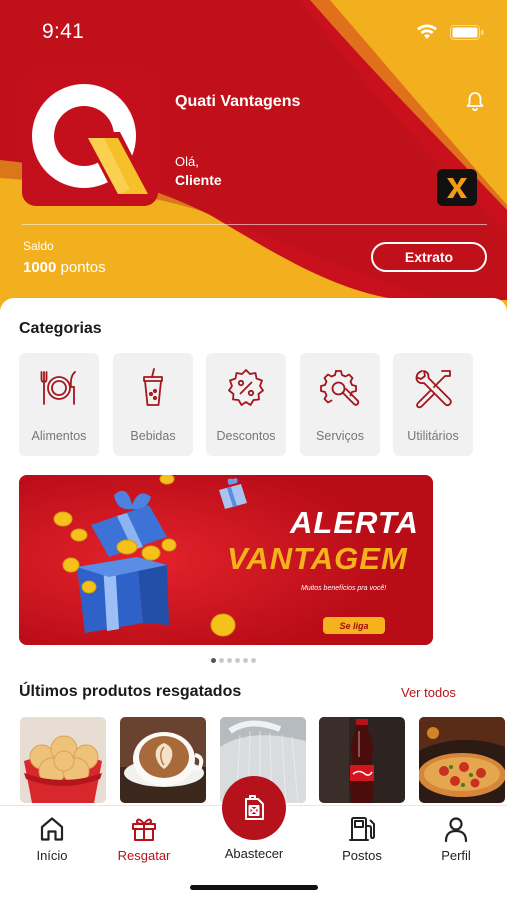  I want to click on tab-redeem: Resgatar, so click(144, 841).